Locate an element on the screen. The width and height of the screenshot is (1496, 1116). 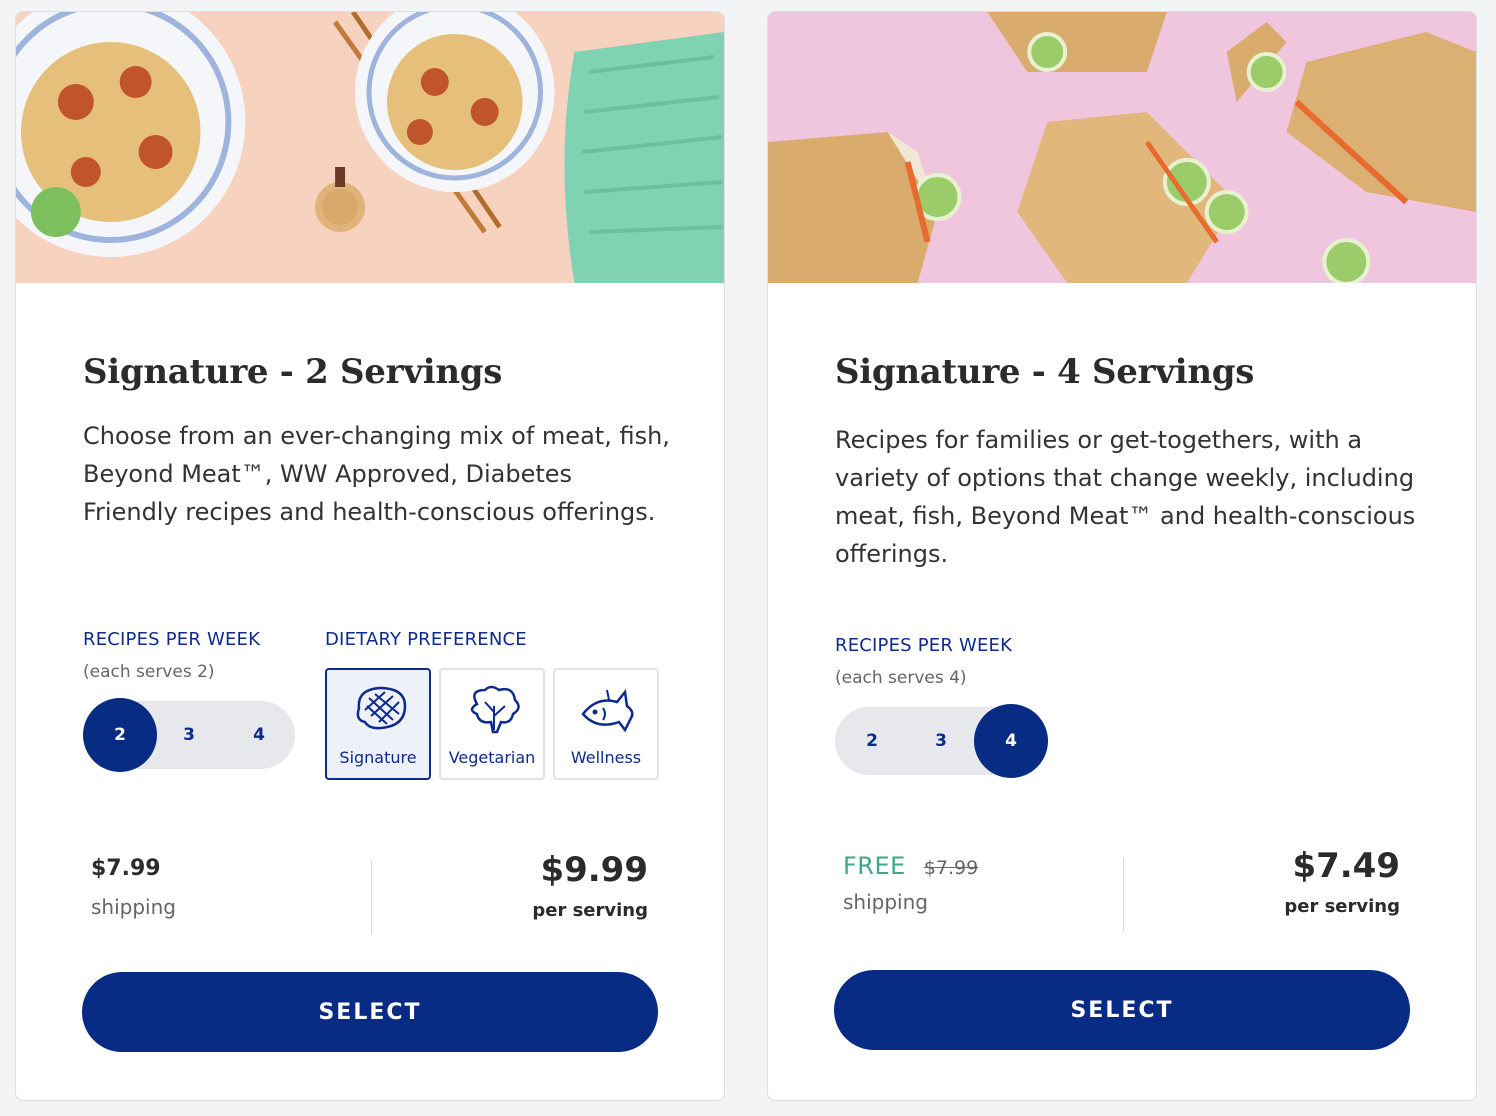
serving-price-info: $7.49 per serving is located at coordinates (1342, 881).